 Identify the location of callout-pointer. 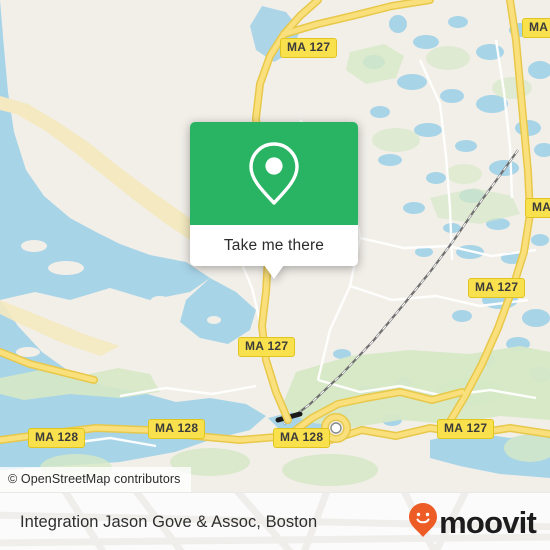
(274, 272).